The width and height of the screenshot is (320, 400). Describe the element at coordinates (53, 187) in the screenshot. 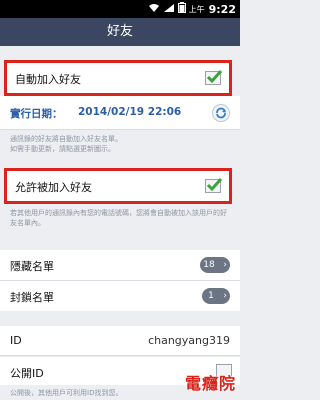

I see `allow-add-label: 允許被加入好友` at that location.